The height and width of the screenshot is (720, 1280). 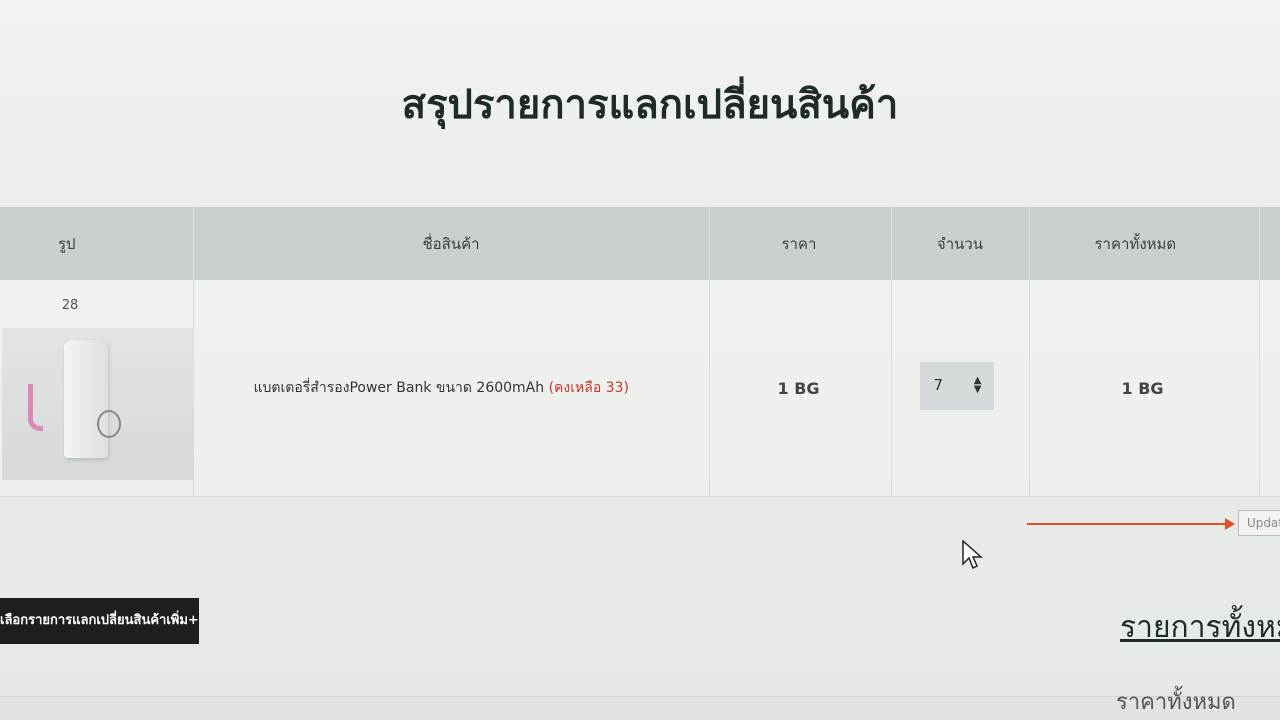 What do you see at coordinates (1269, 243) in the screenshot?
I see `header-extra` at bounding box center [1269, 243].